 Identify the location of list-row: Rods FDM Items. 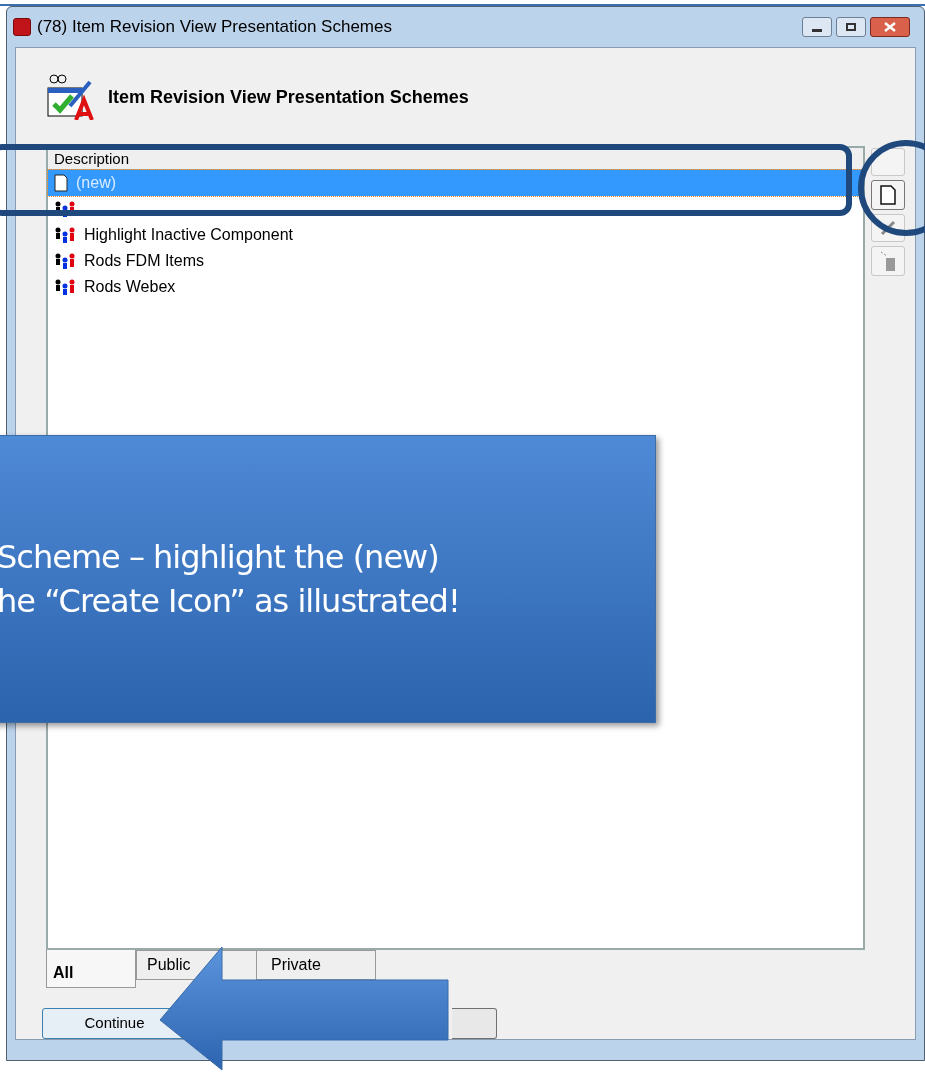
(455, 261).